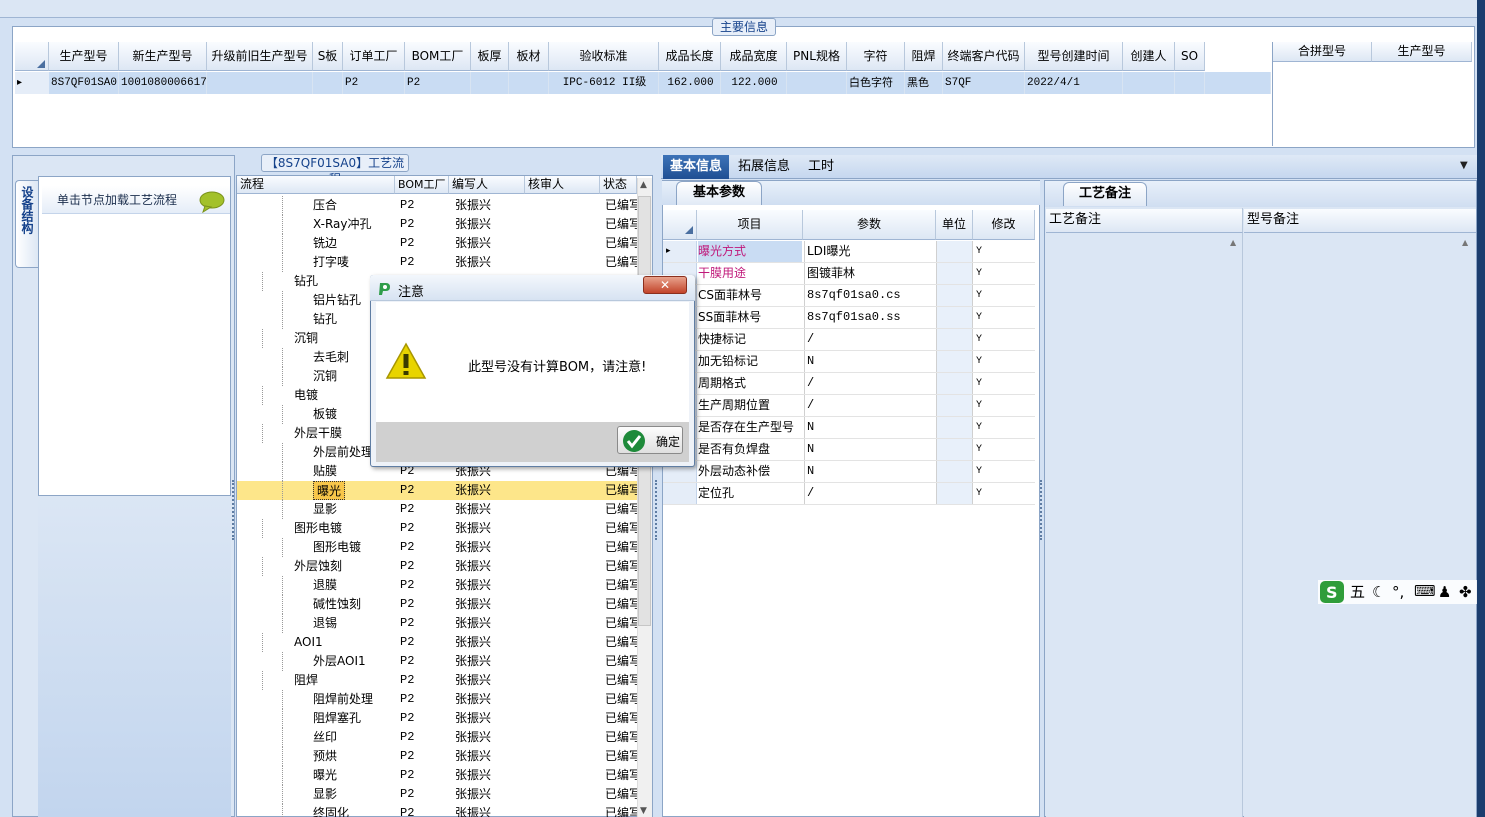 This screenshot has height=817, width=1485. What do you see at coordinates (849, 494) in the screenshot?
I see `param-row: 定位孔 / Y` at bounding box center [849, 494].